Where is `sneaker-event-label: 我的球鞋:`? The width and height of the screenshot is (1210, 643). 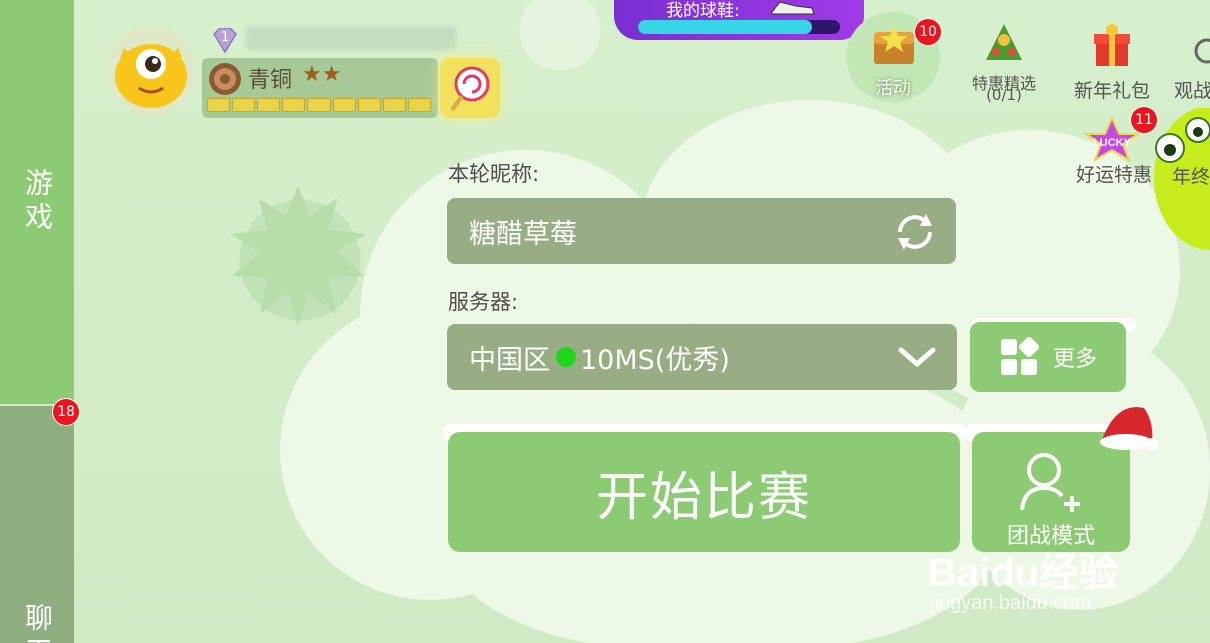
sneaker-event-label: 我的球鞋: is located at coordinates (703, 11).